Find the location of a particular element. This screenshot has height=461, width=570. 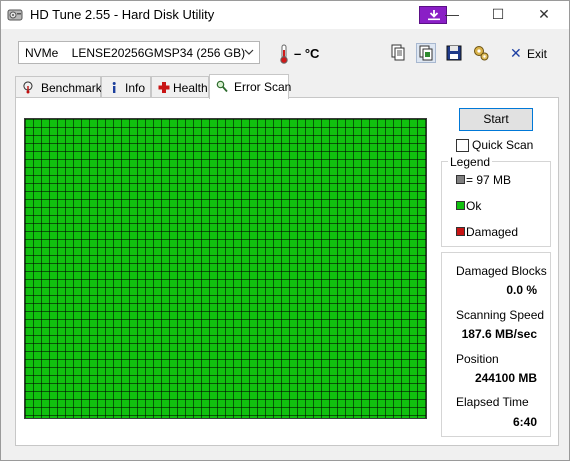

quick-scan-label: Quick Scan is located at coordinates (503, 145).